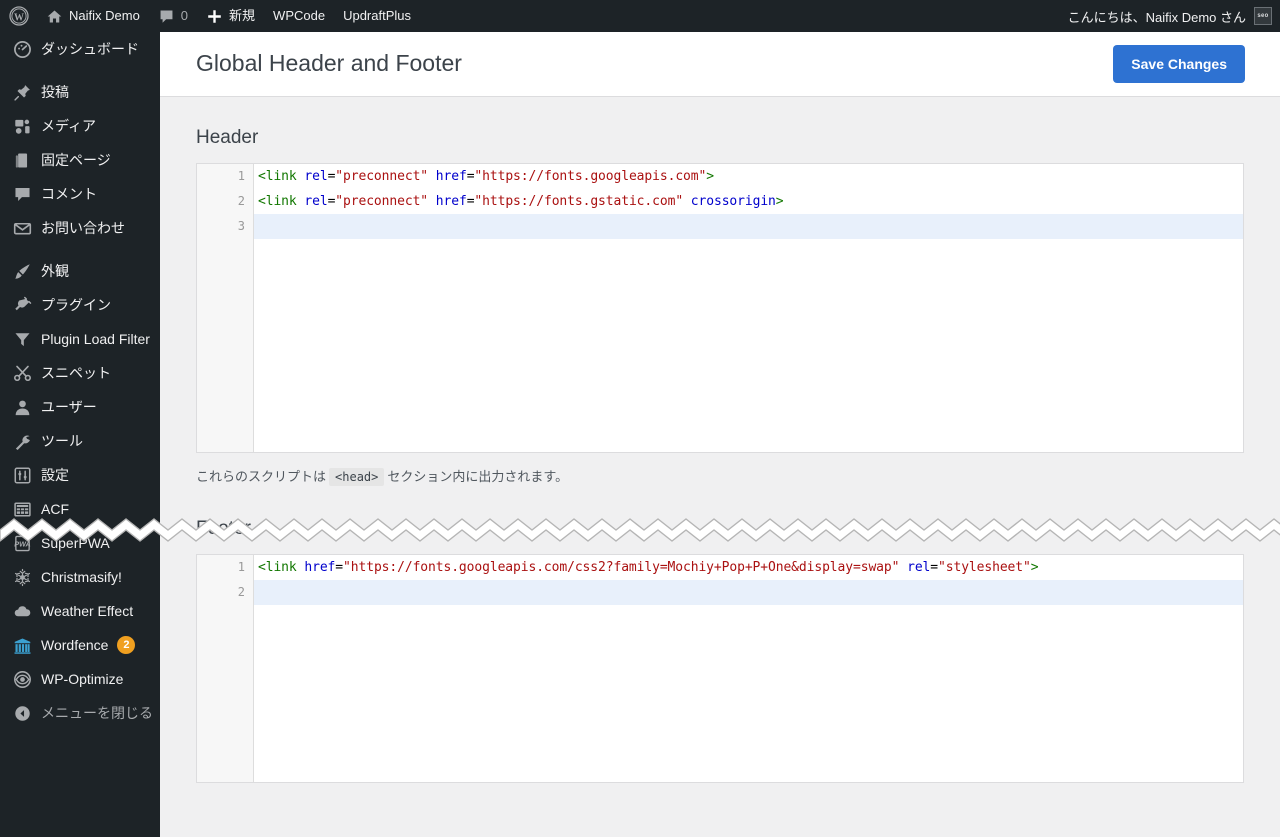 The width and height of the screenshot is (1280, 837). Describe the element at coordinates (1263, 16) in the screenshot. I see `avatar: seo` at that location.